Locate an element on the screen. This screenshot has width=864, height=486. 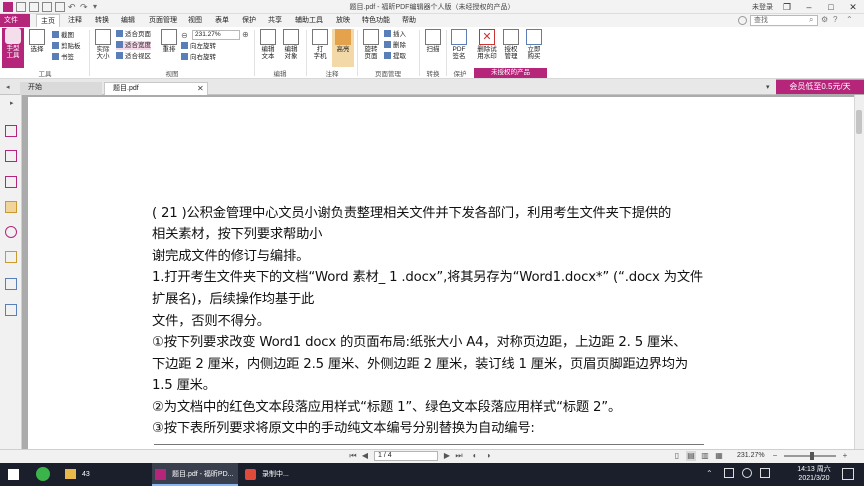
open-icon is located at coordinates (21, 7).